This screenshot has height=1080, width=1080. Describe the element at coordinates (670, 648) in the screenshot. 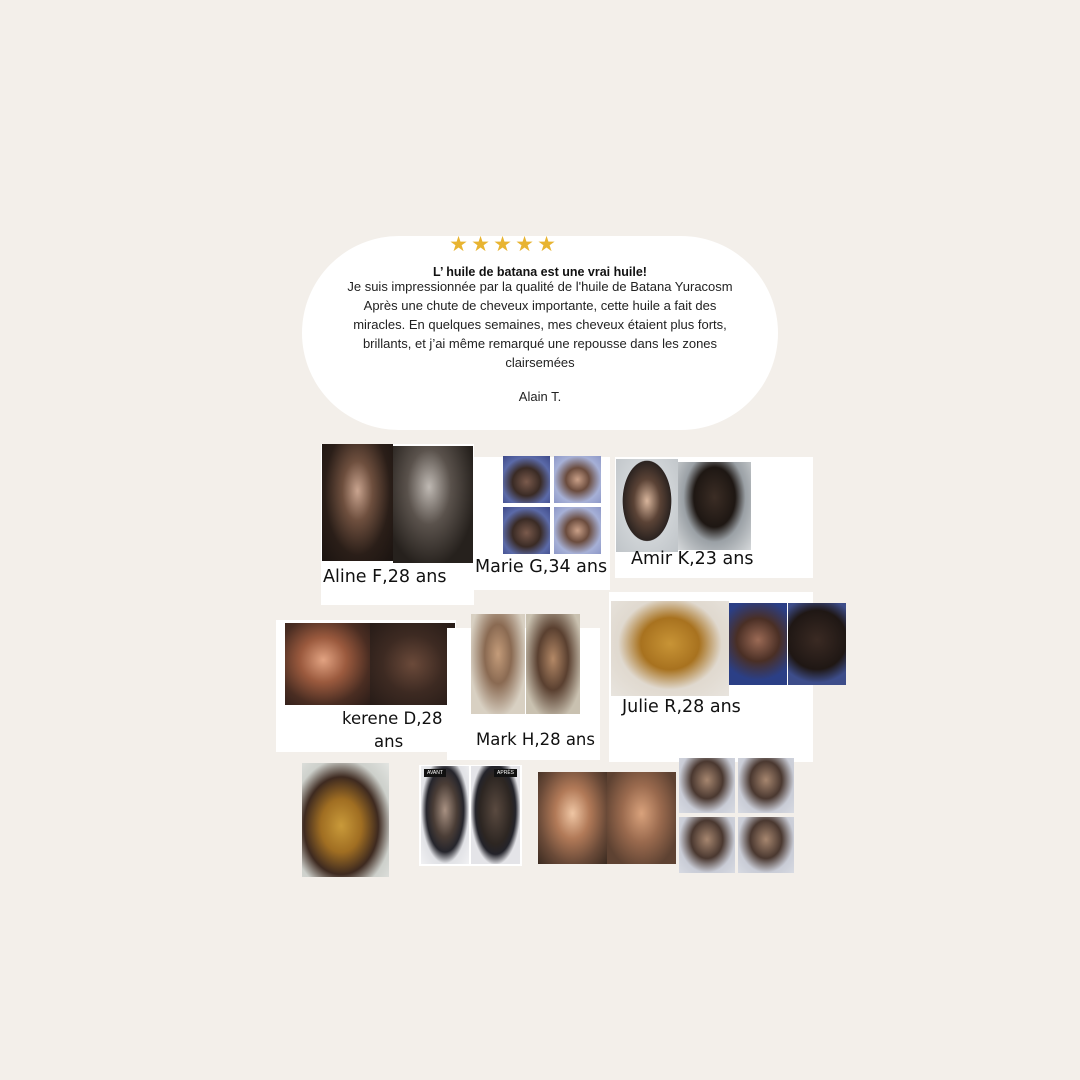

I see `product-jar-photo` at that location.